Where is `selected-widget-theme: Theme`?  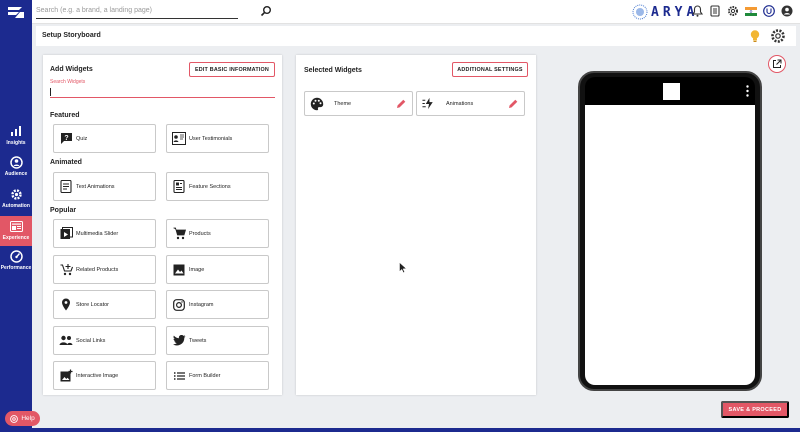 selected-widget-theme: Theme is located at coordinates (358, 103).